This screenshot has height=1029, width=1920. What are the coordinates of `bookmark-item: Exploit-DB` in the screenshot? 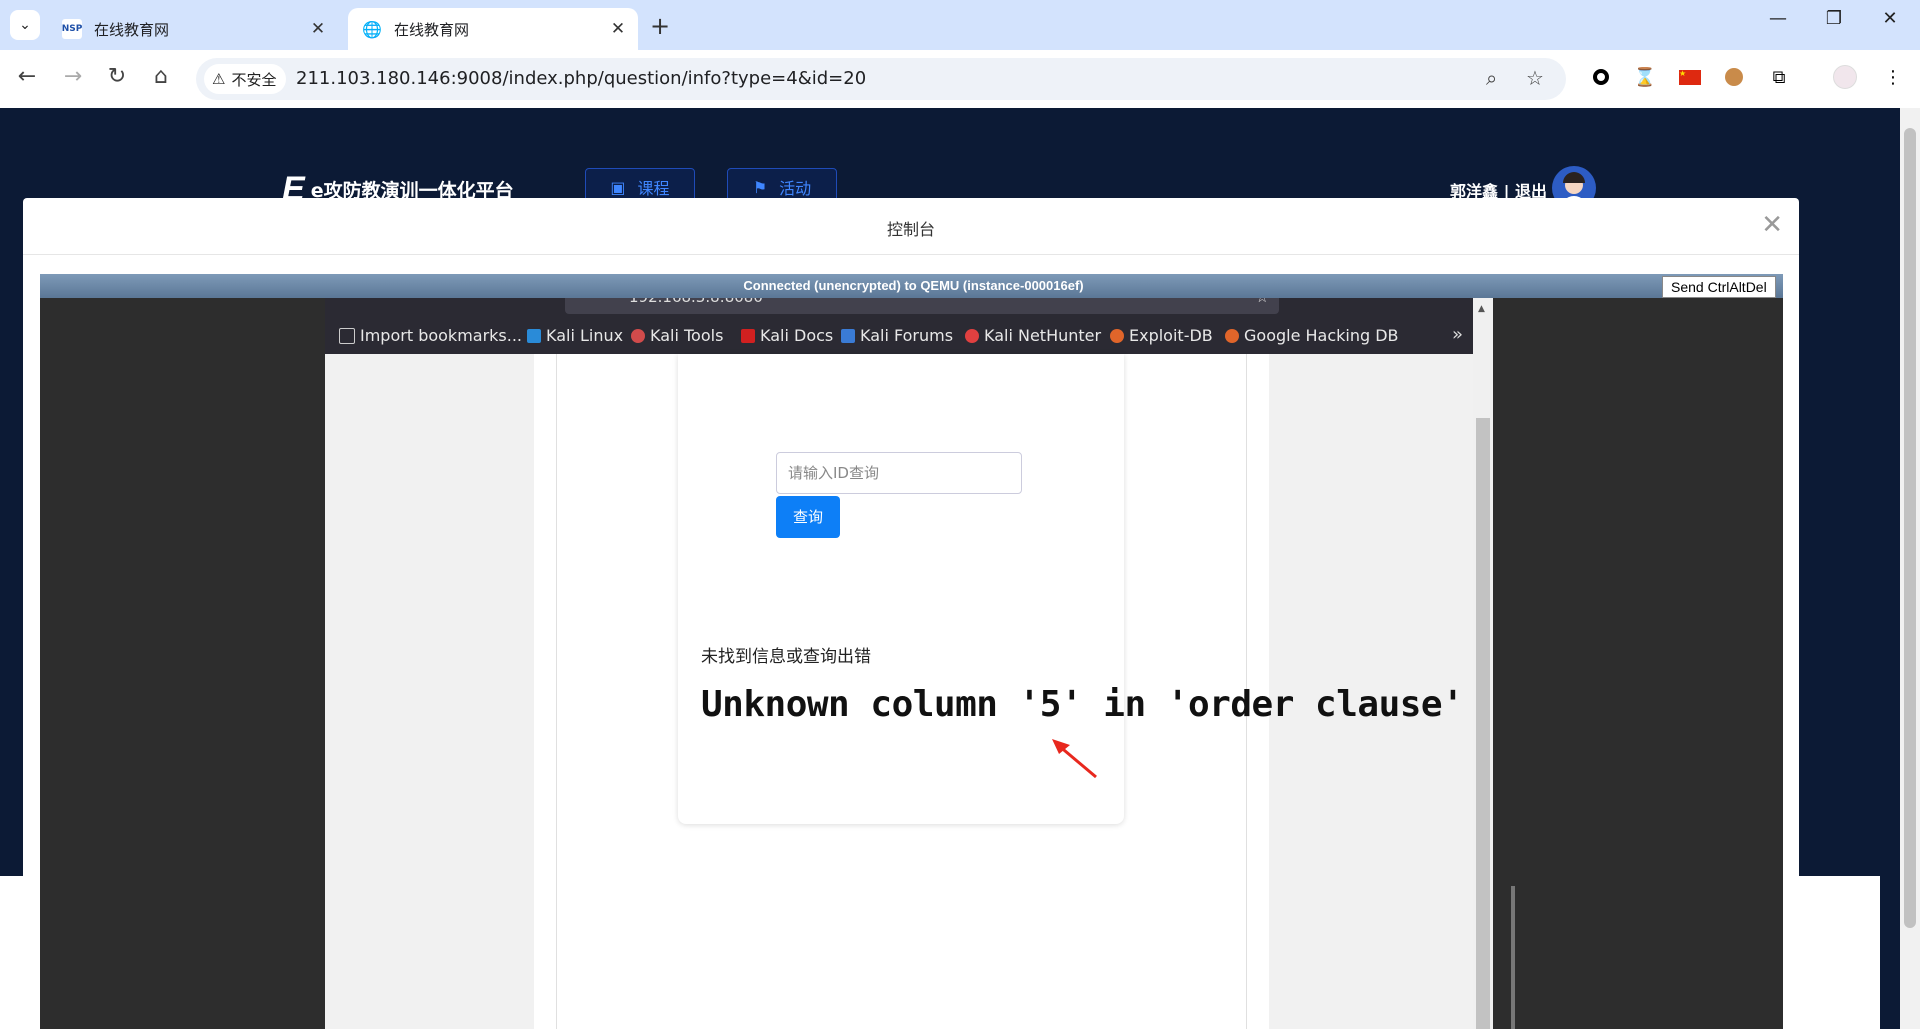 It's located at (1161, 335).